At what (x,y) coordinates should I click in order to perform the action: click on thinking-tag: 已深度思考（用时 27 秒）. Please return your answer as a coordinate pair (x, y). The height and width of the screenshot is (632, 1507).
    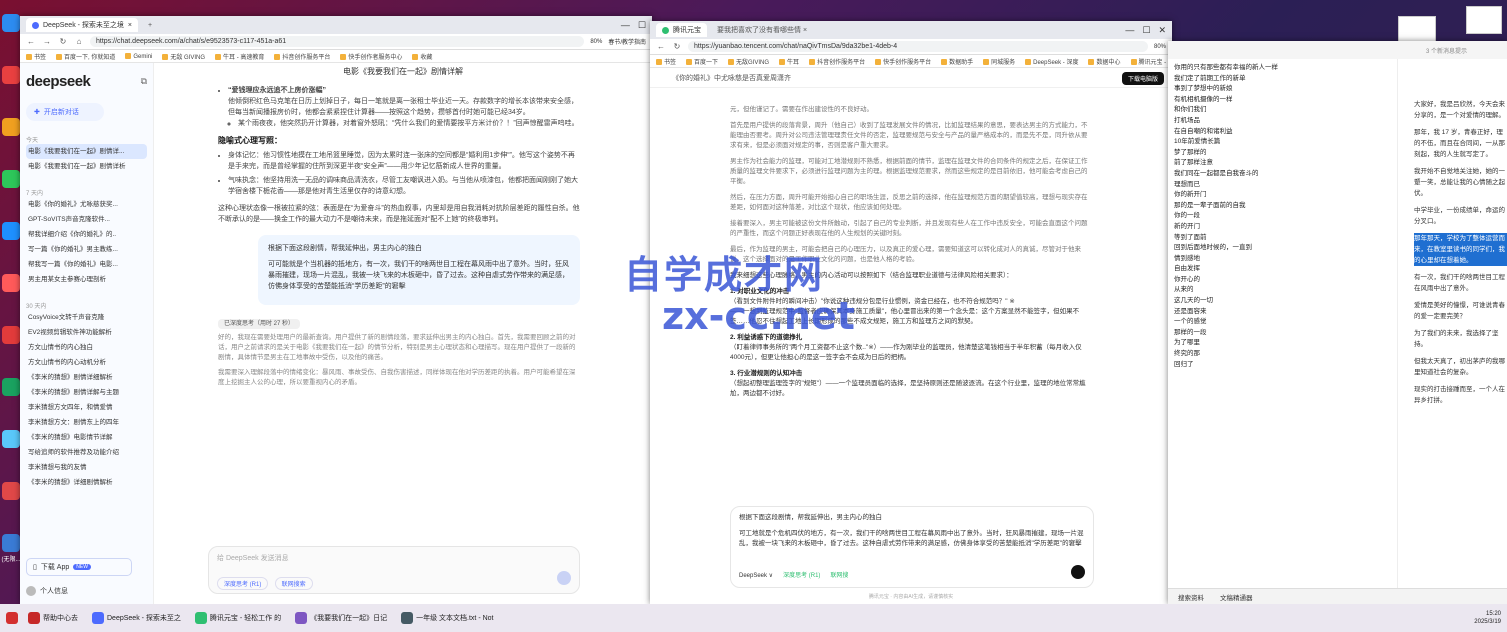
    Looking at the image, I should click on (259, 324).